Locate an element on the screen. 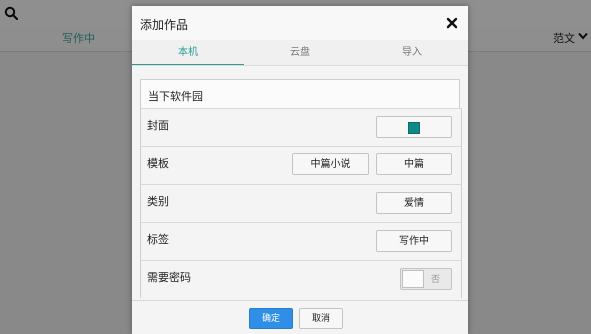 The height and width of the screenshot is (334, 591). category-label: 类别 is located at coordinates (158, 201).